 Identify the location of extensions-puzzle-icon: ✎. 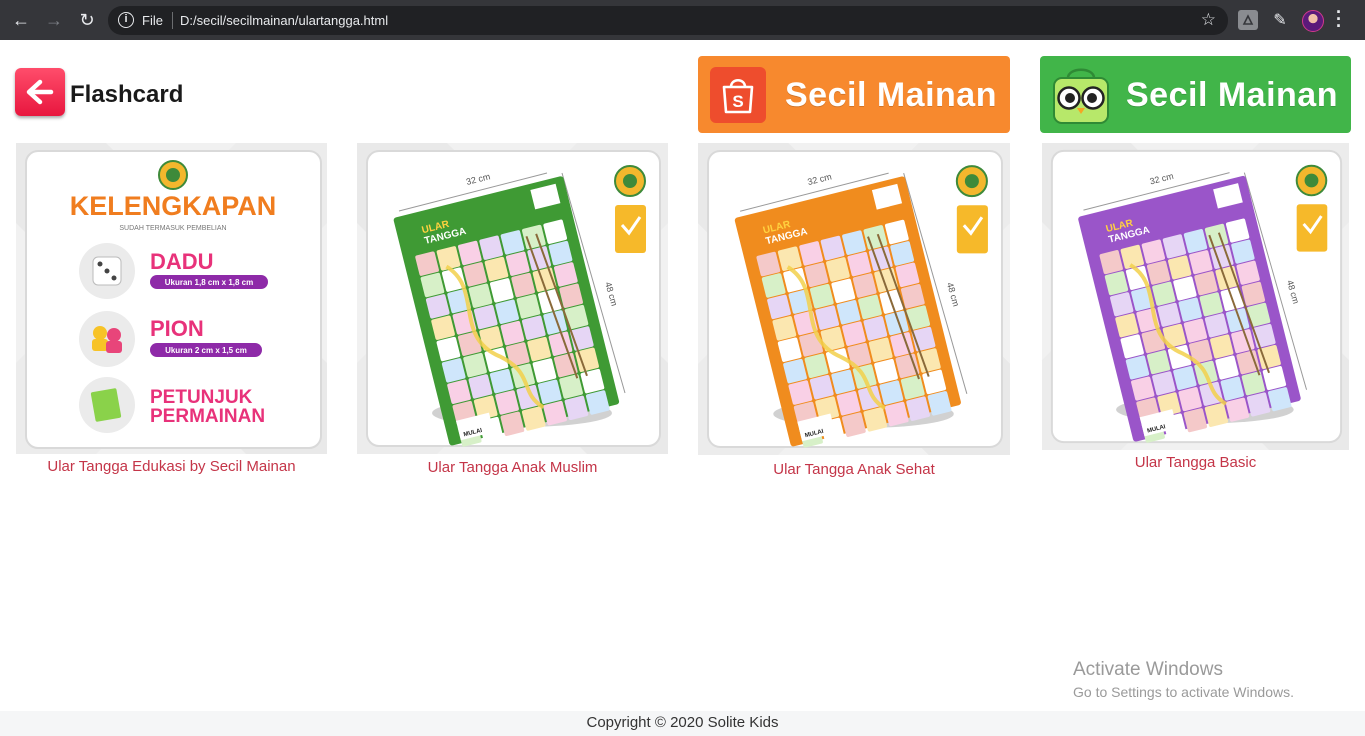
(1280, 20).